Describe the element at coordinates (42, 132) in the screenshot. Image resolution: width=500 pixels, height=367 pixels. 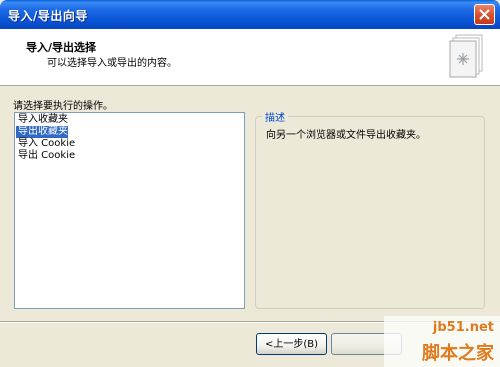
I see `list-item-export-favorites: 导出收藏夹` at that location.